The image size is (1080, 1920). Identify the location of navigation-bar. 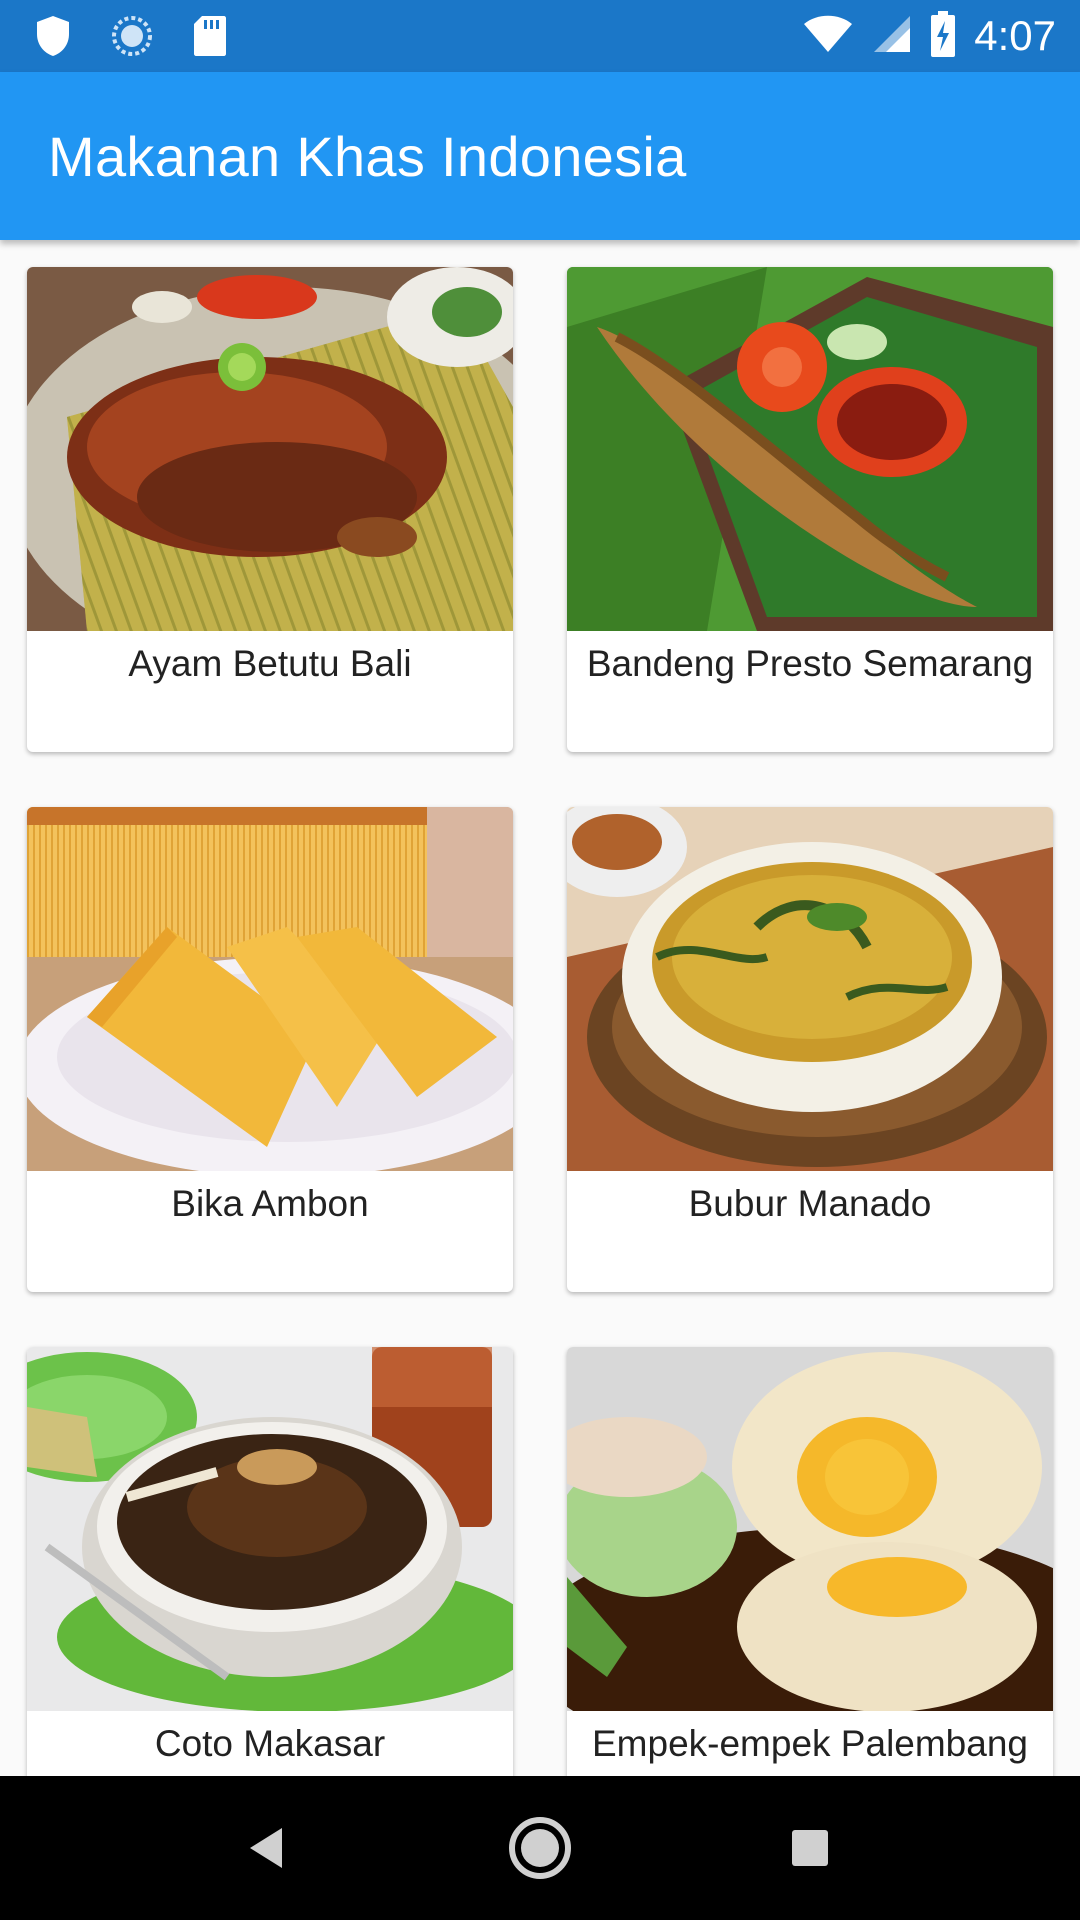
(540, 1848).